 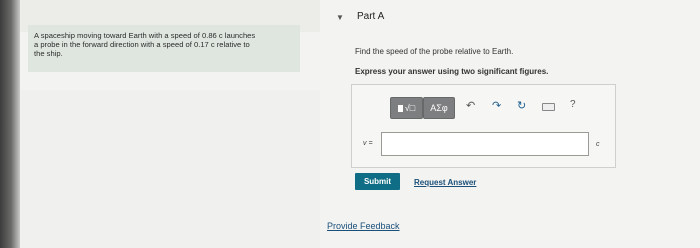 What do you see at coordinates (410, 108) in the screenshot?
I see `templates-label: √□` at bounding box center [410, 108].